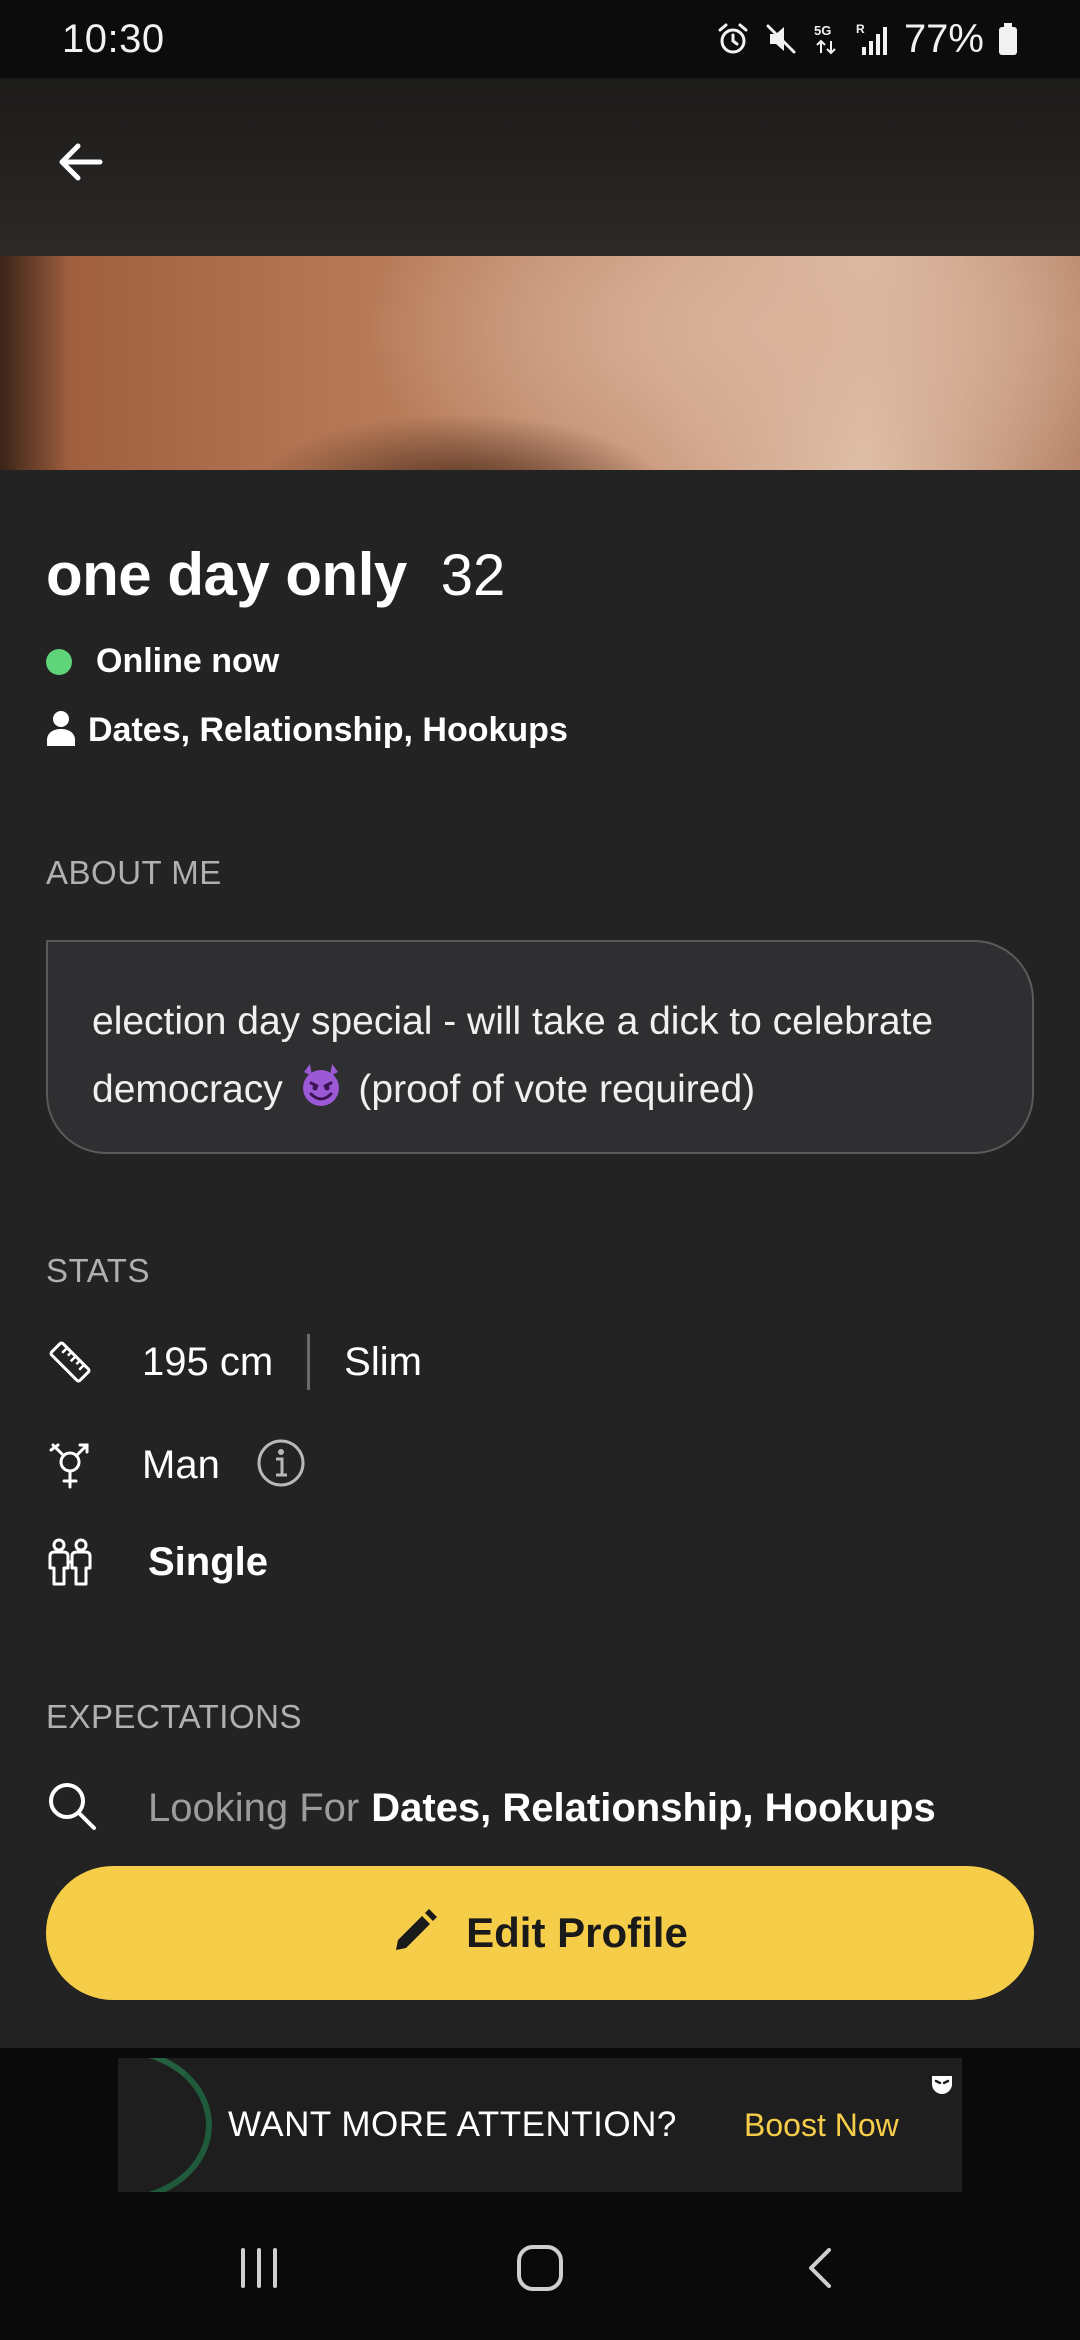 This screenshot has height=2340, width=1080. Describe the element at coordinates (653, 1808) in the screenshot. I see `looking-for-value: Dates, Relationship, Hookups` at that location.